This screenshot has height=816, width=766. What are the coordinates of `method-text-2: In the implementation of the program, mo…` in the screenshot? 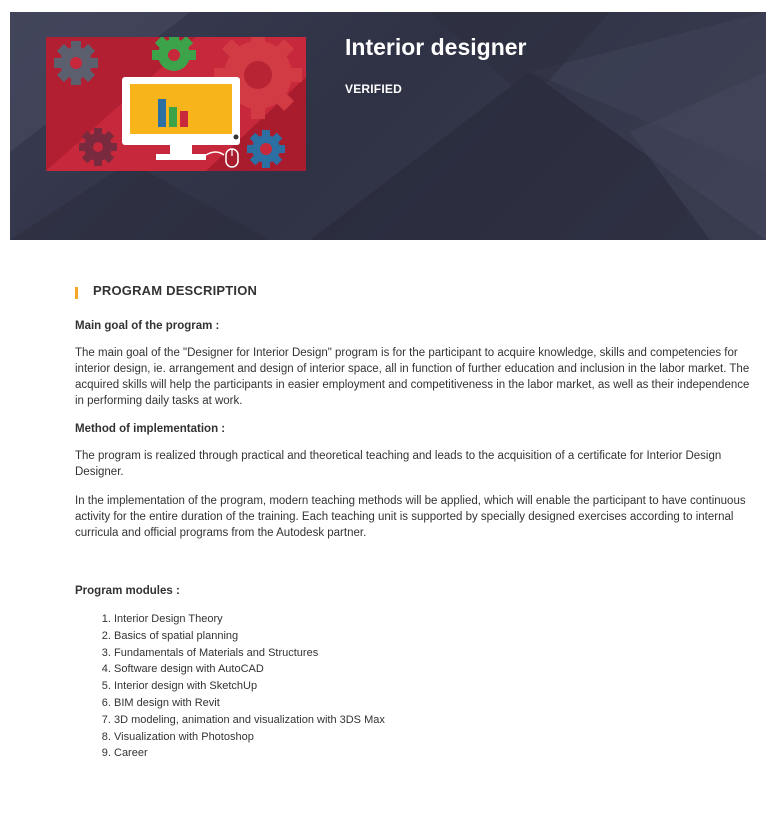 It's located at (410, 517).